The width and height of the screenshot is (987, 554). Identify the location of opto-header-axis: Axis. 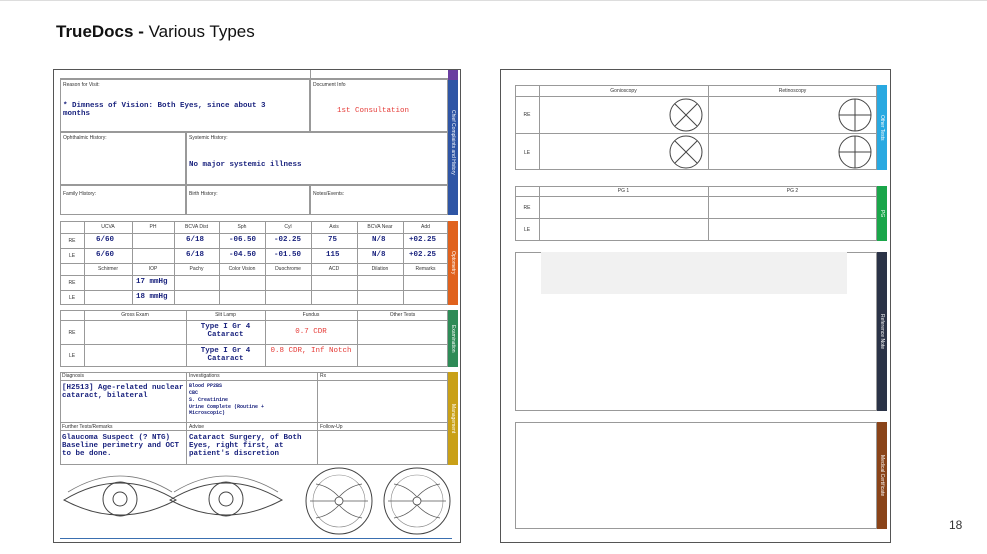
(334, 227).